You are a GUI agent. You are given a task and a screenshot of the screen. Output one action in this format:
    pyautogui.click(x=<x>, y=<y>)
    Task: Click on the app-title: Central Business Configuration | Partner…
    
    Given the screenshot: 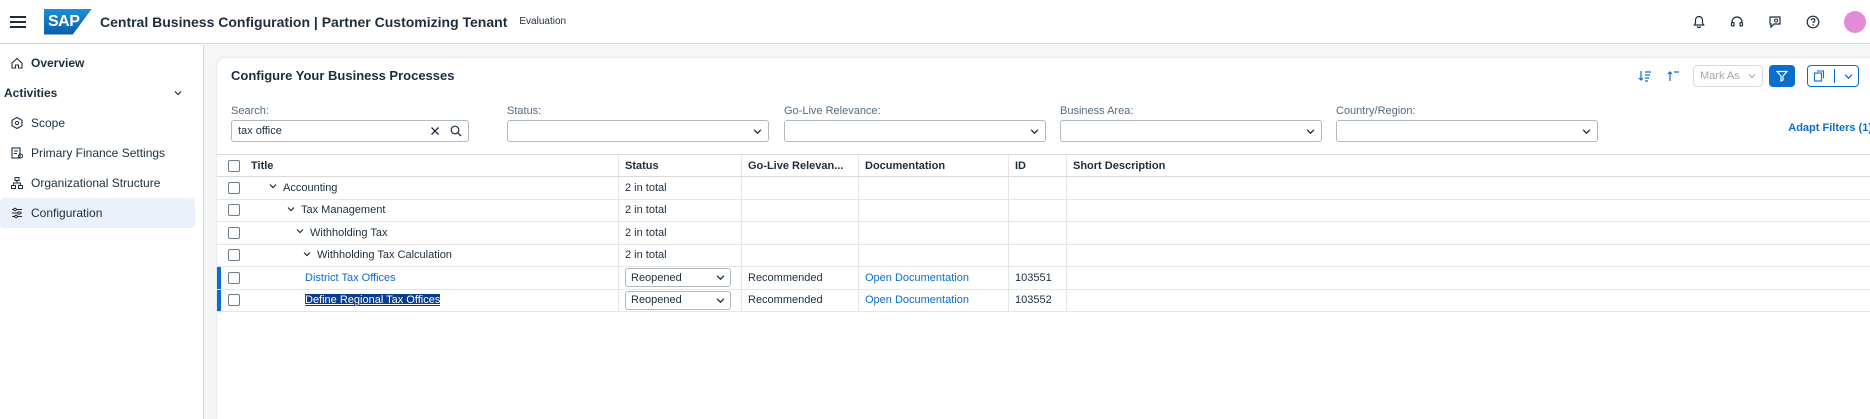 What is the action you would take?
    pyautogui.click(x=304, y=21)
    